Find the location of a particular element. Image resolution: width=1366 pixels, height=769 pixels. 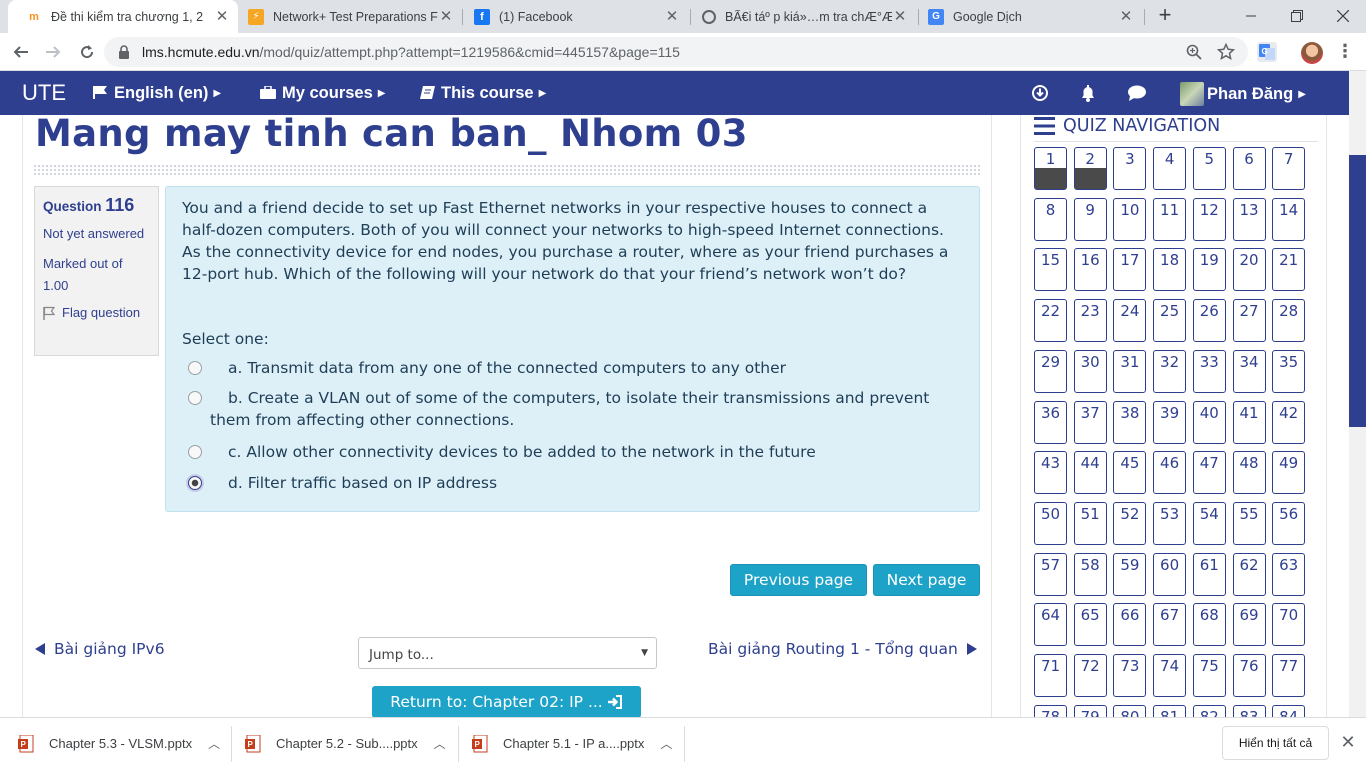

quiz-nav-button-74: 74 is located at coordinates (1170, 675).